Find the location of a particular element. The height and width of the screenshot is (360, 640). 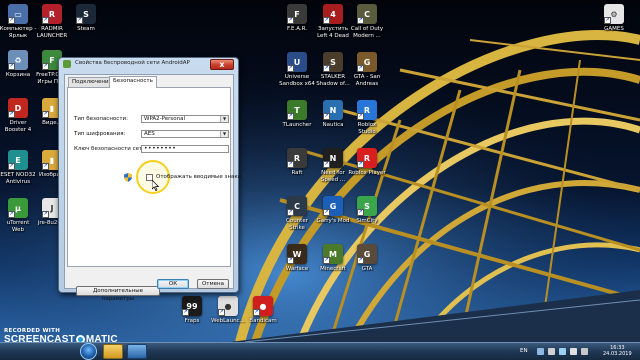

desktop-icon-label: Bandicam is located at coordinates (263, 321).